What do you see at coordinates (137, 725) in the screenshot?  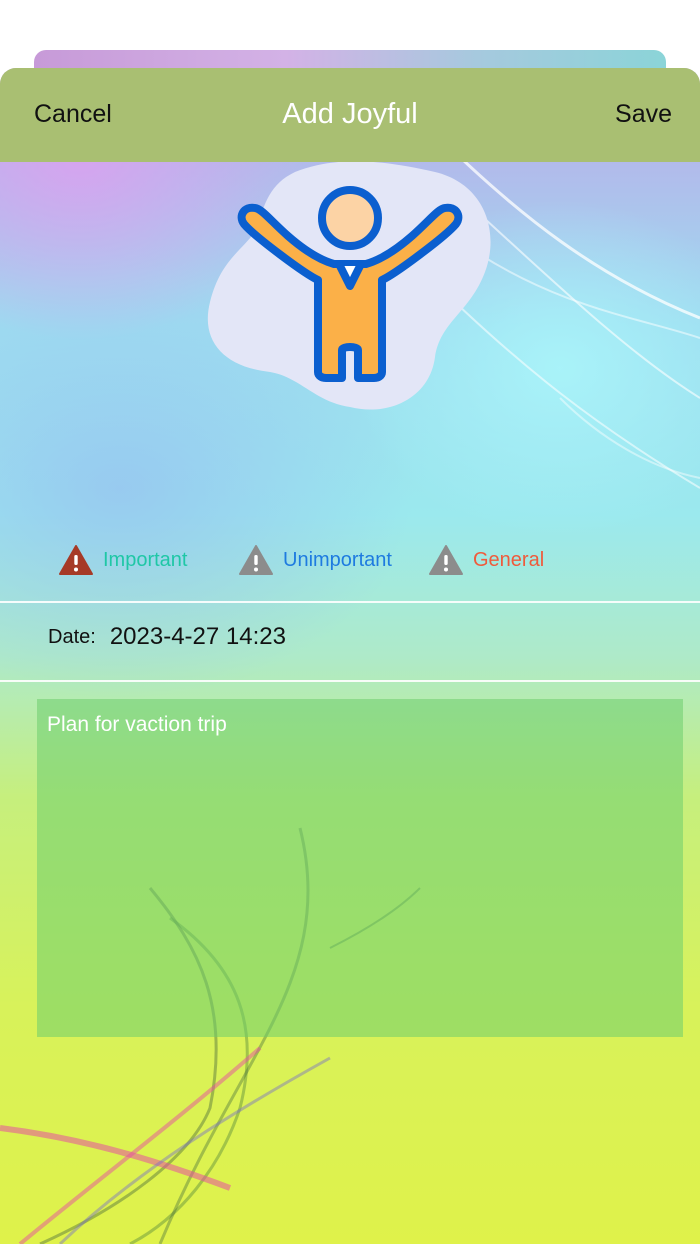 I see `note-text: Plan for vaction trip` at bounding box center [137, 725].